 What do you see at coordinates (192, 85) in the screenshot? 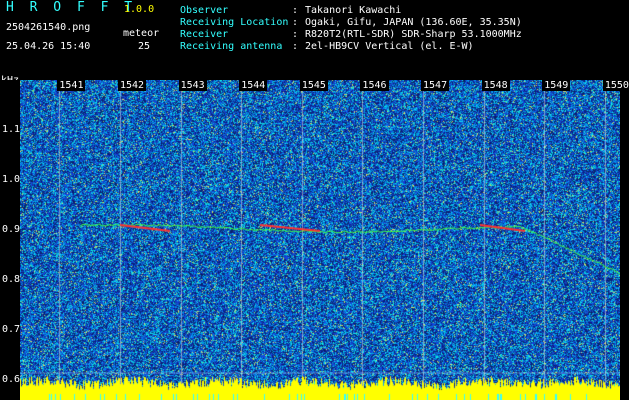
I see `time-tick-label: 1543` at bounding box center [192, 85].